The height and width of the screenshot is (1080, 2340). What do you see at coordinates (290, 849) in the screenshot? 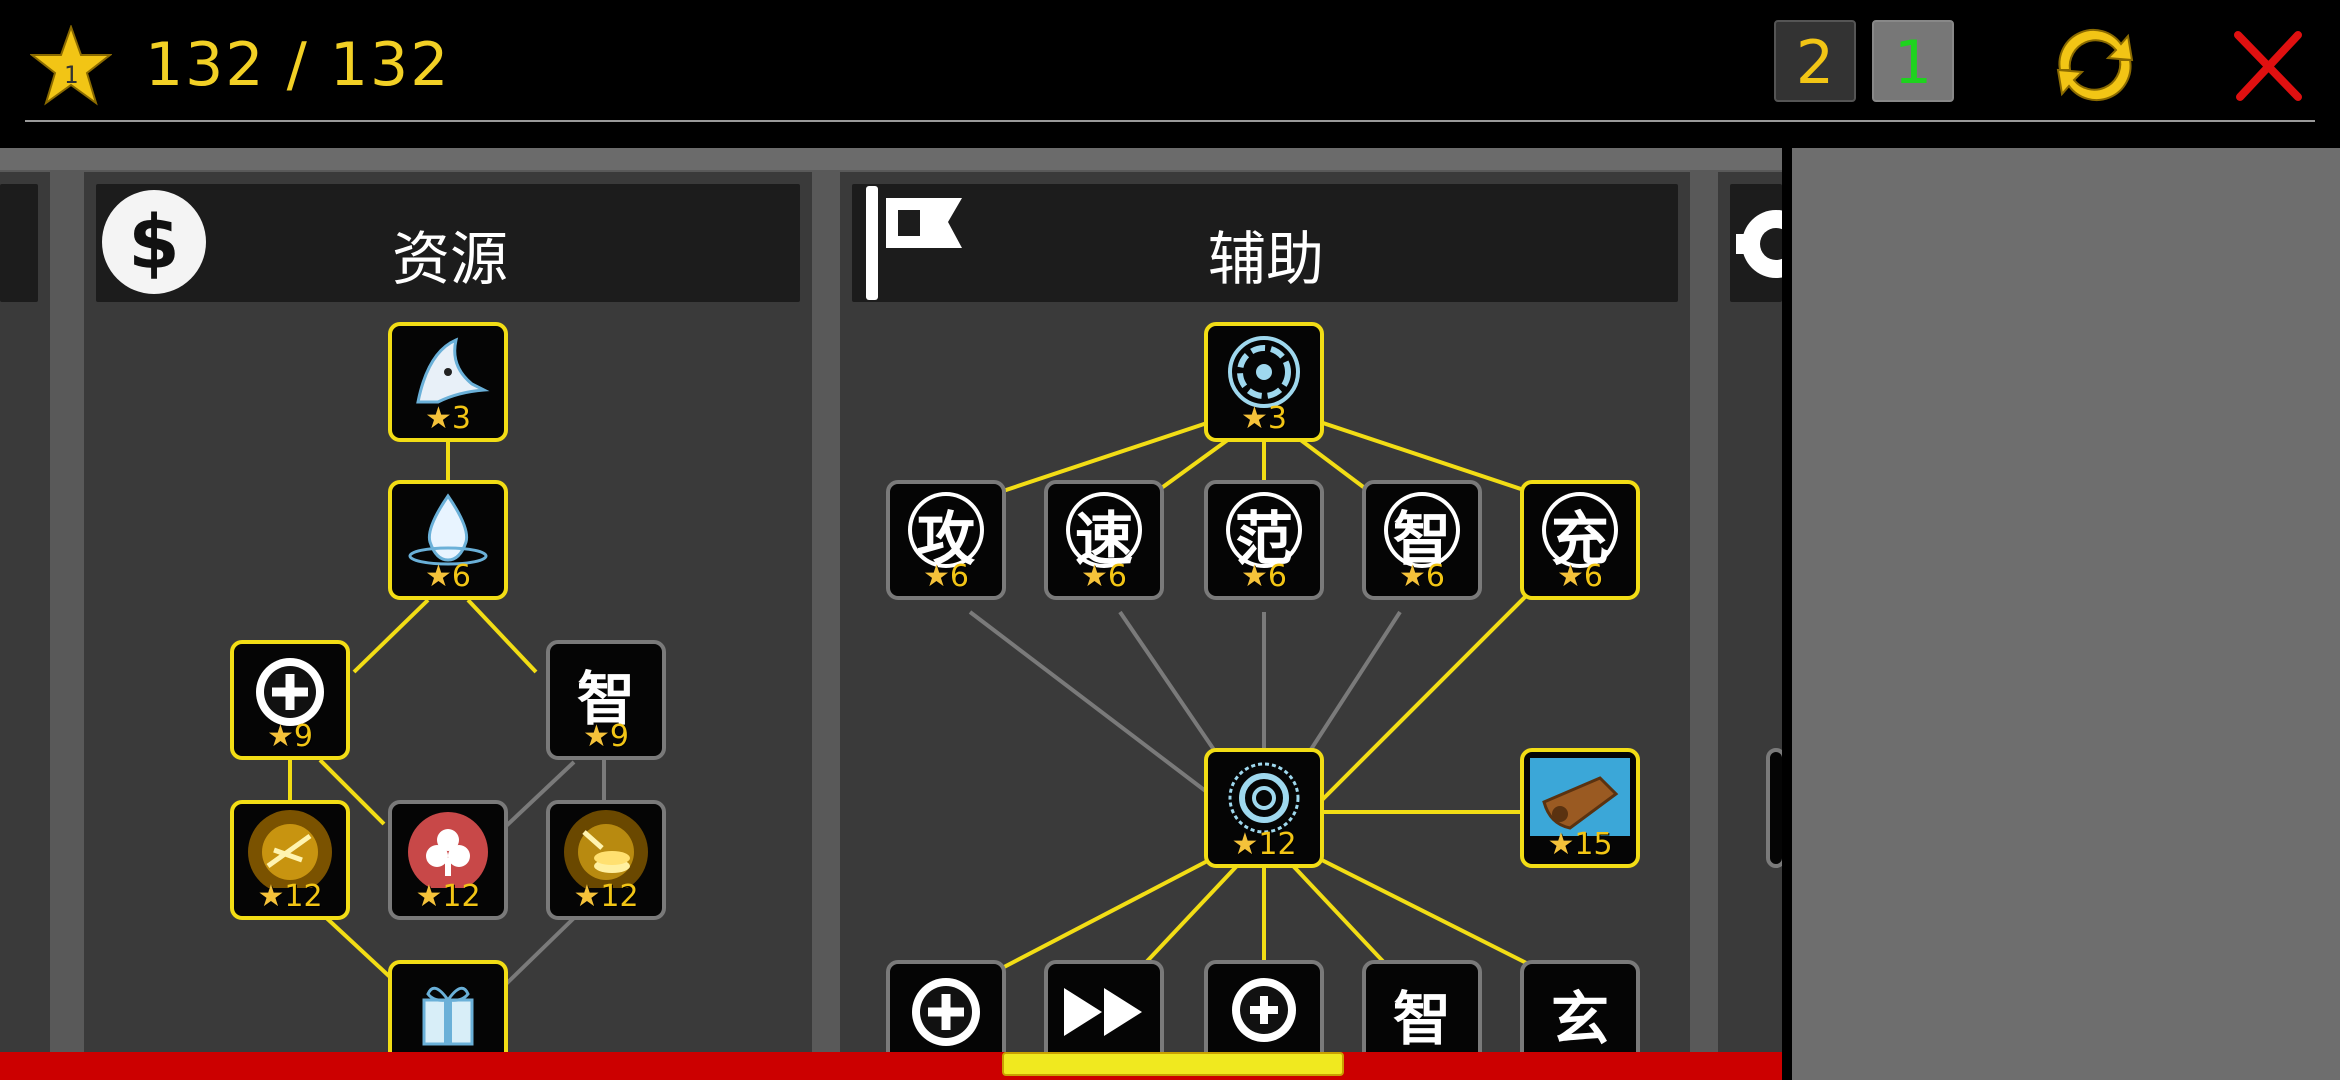
I see `gold-scroll-icon` at bounding box center [290, 849].